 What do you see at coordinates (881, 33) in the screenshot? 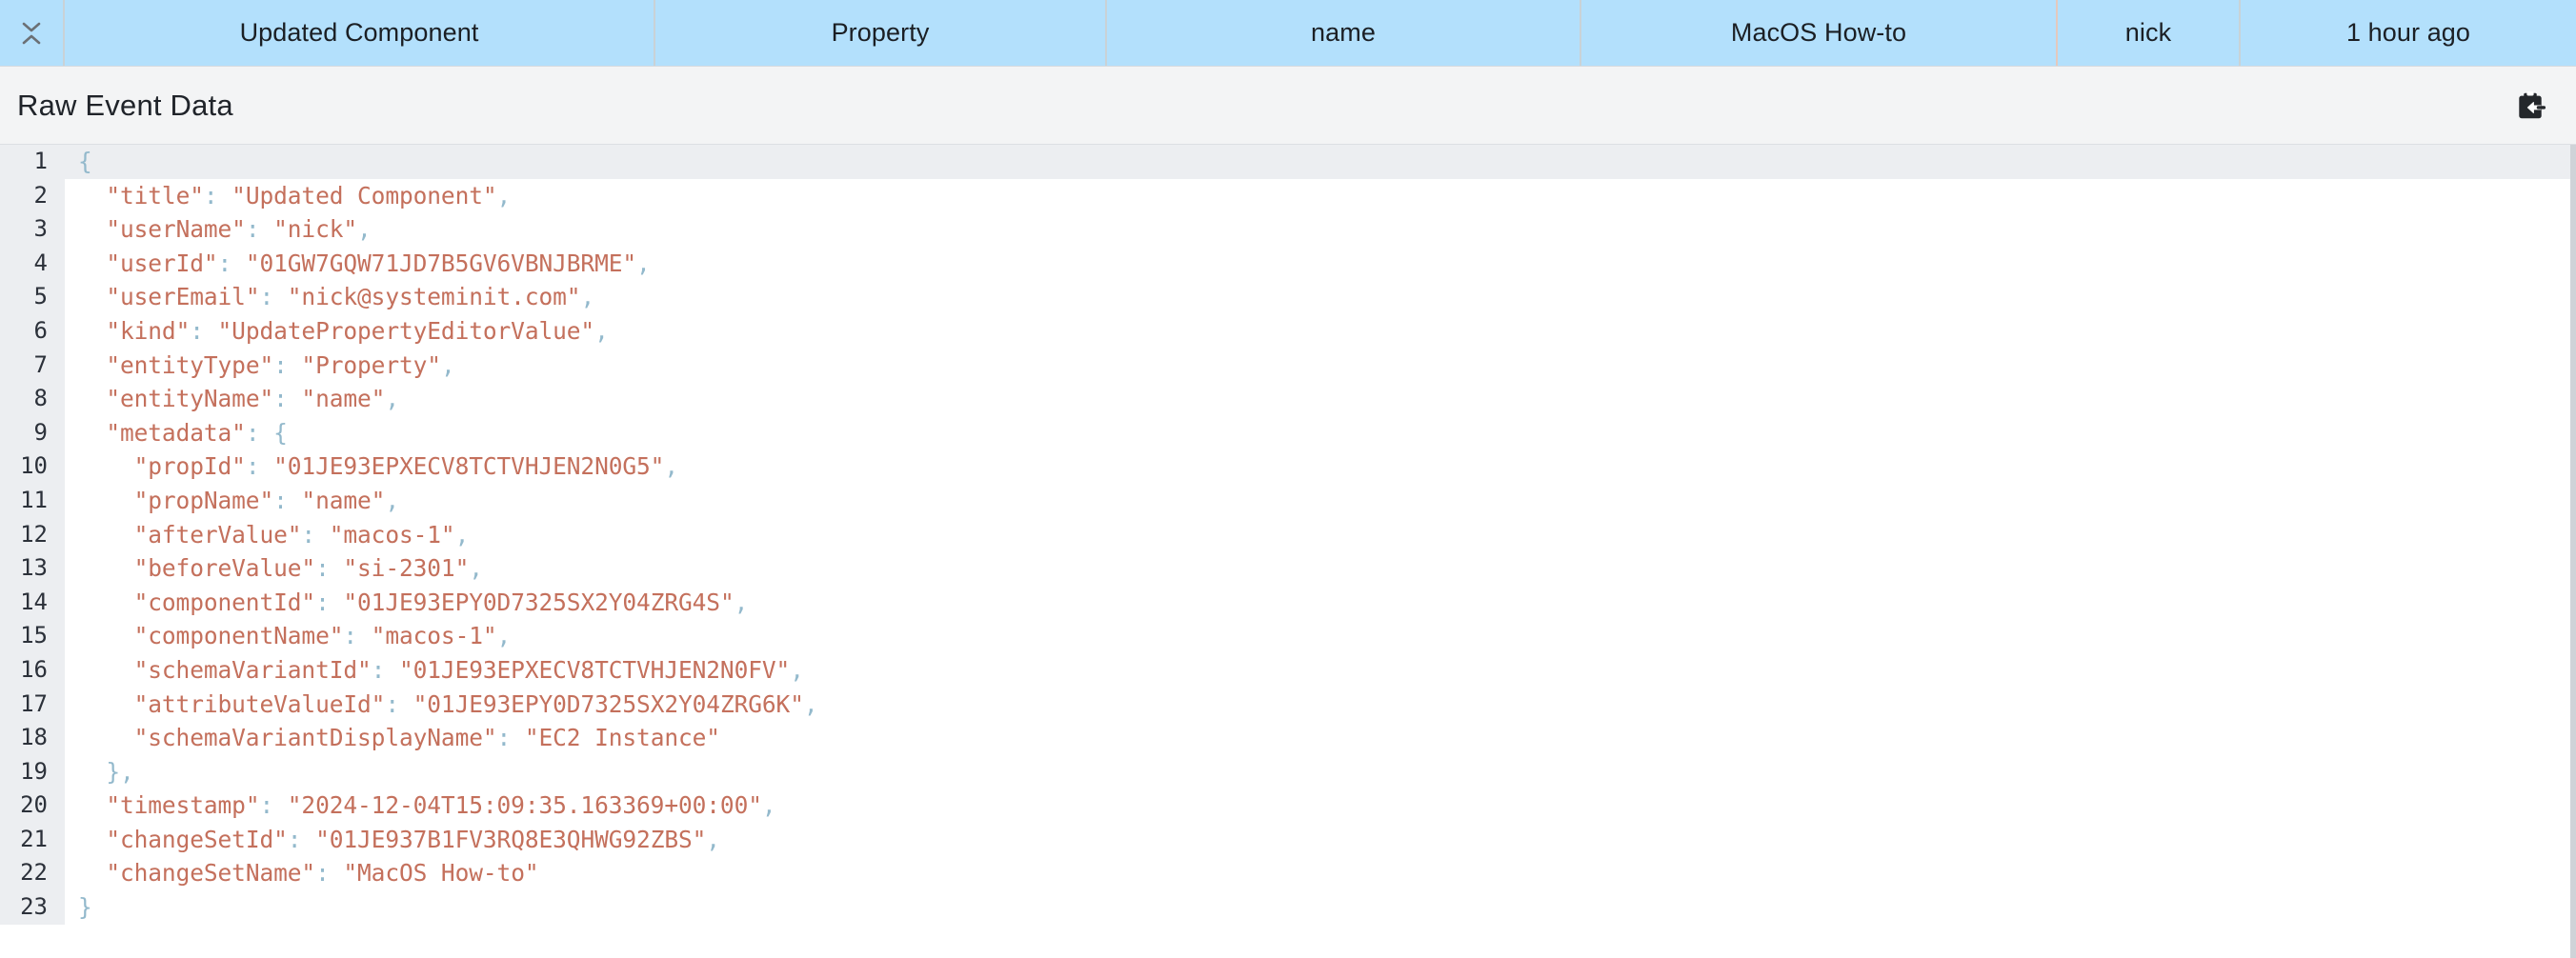
I see `event-column-entity-type: Property` at bounding box center [881, 33].